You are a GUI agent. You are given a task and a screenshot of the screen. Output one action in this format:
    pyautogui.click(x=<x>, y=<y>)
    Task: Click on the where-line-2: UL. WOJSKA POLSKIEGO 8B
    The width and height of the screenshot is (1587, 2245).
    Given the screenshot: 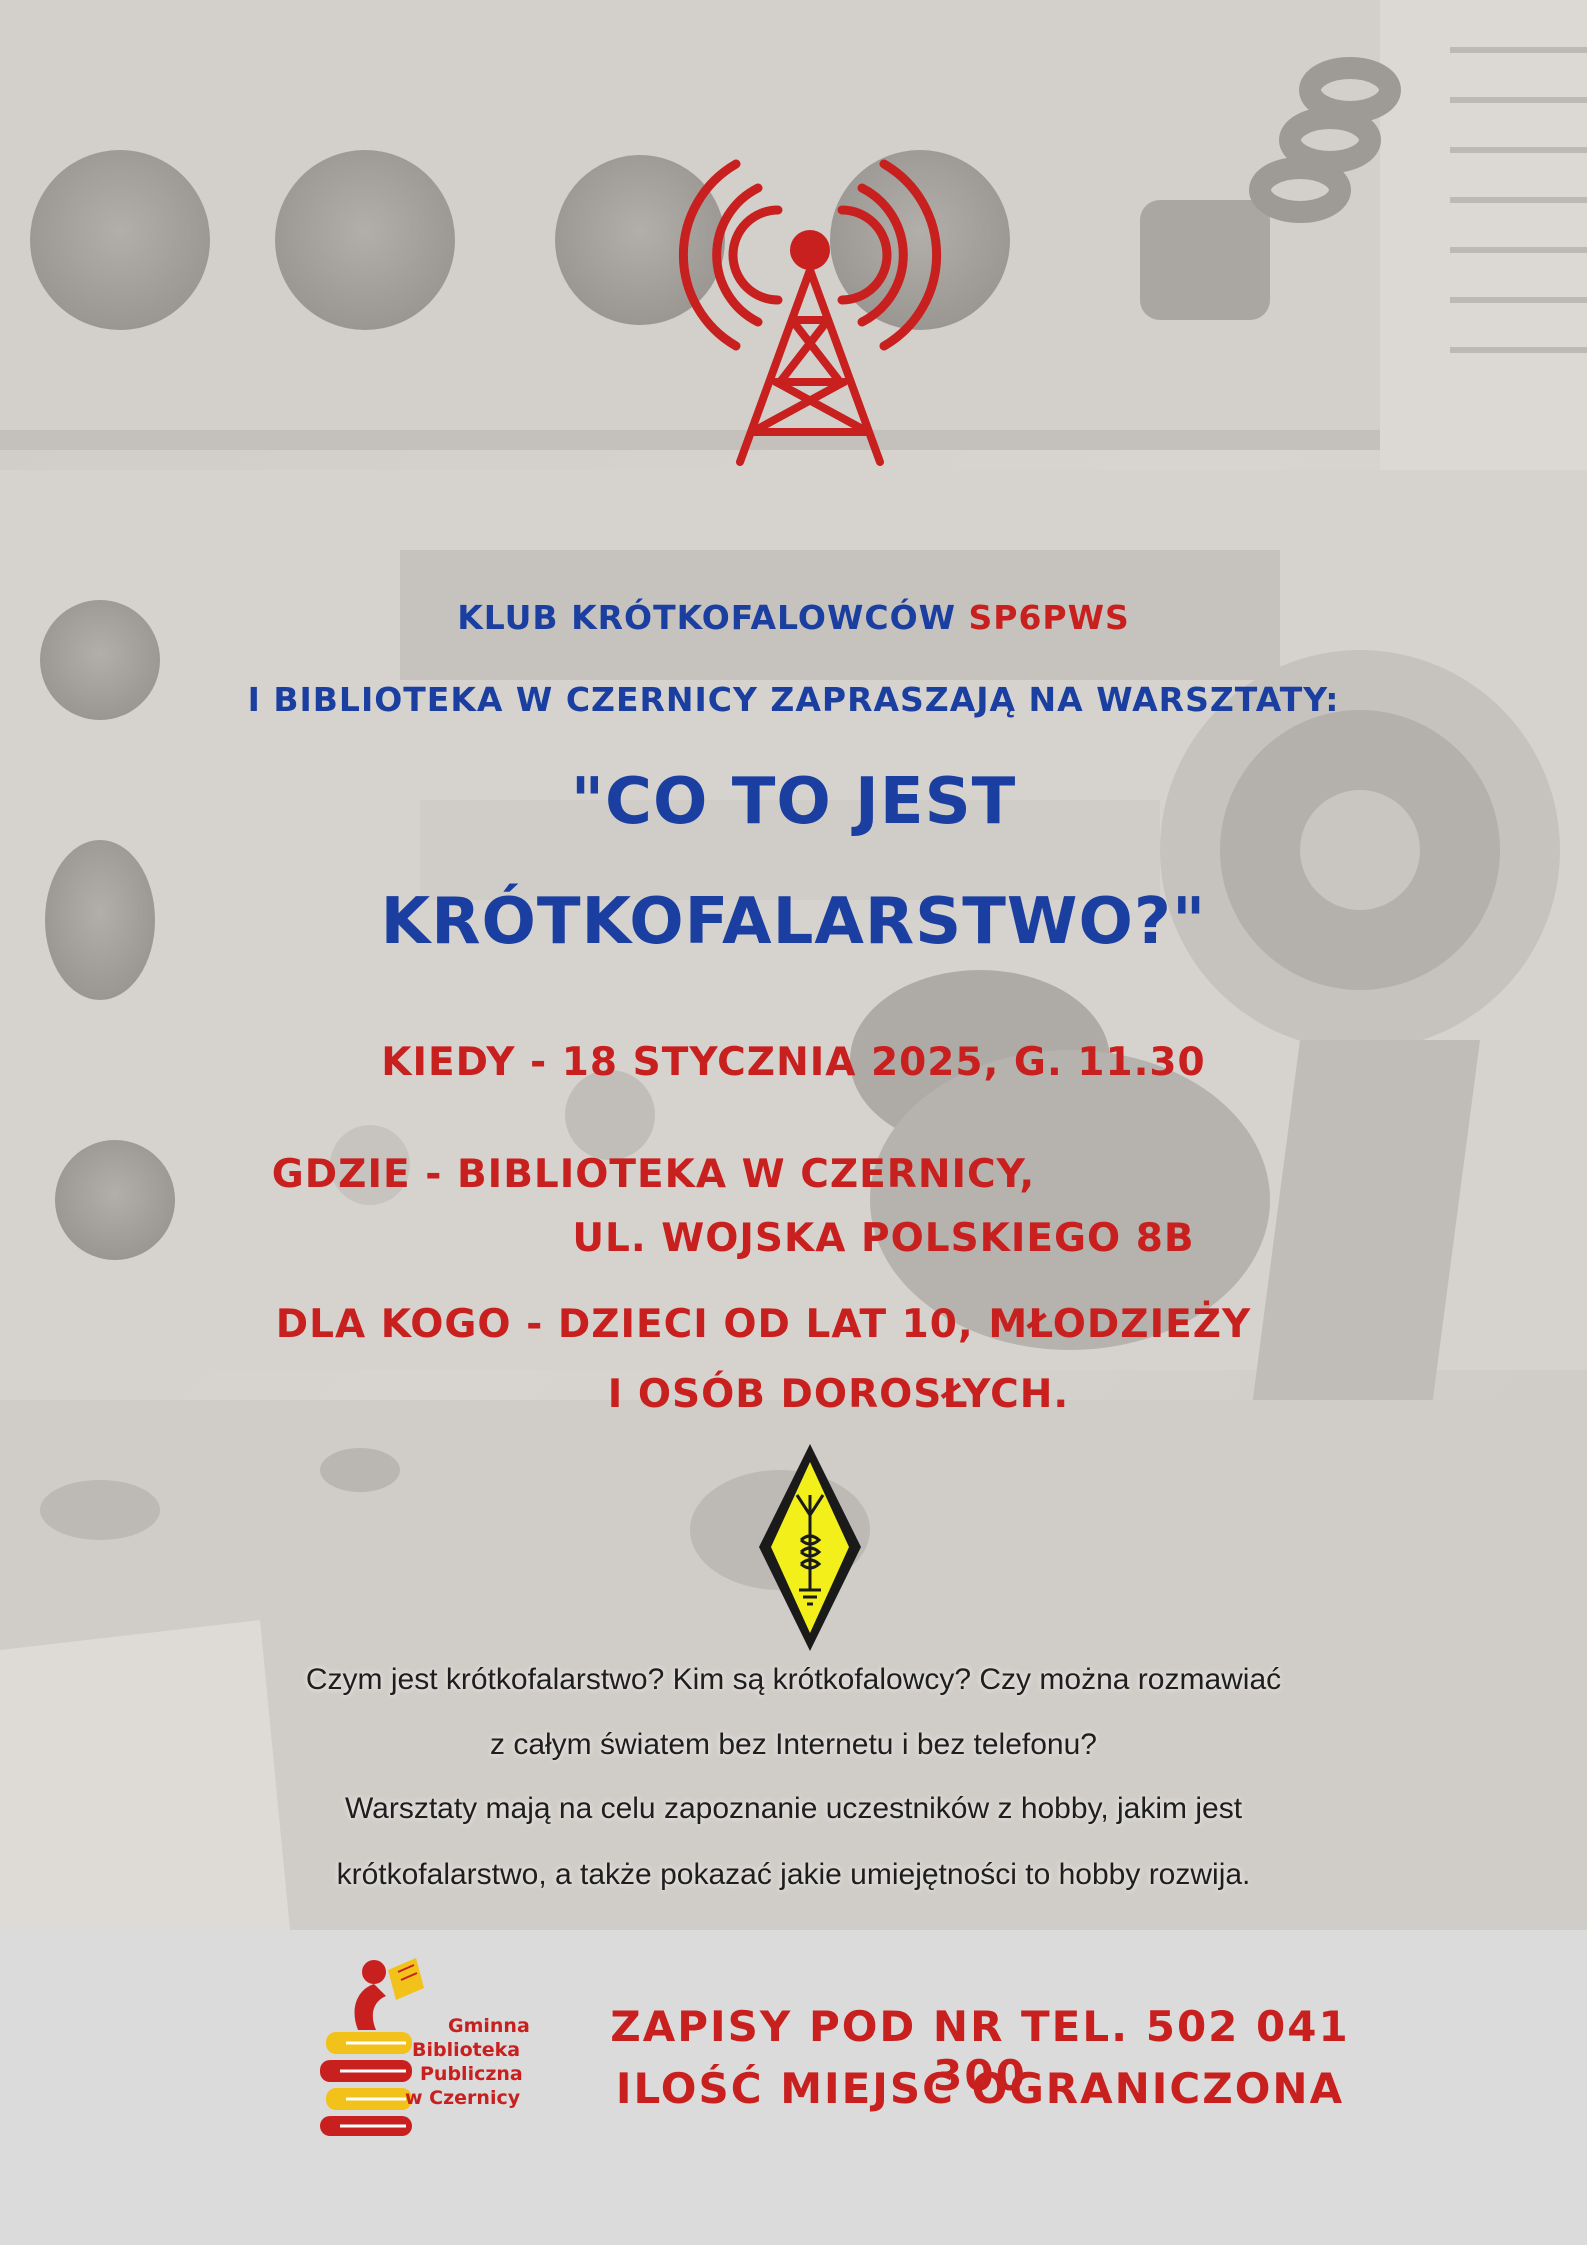 What is the action you would take?
    pyautogui.click(x=883, y=1238)
    